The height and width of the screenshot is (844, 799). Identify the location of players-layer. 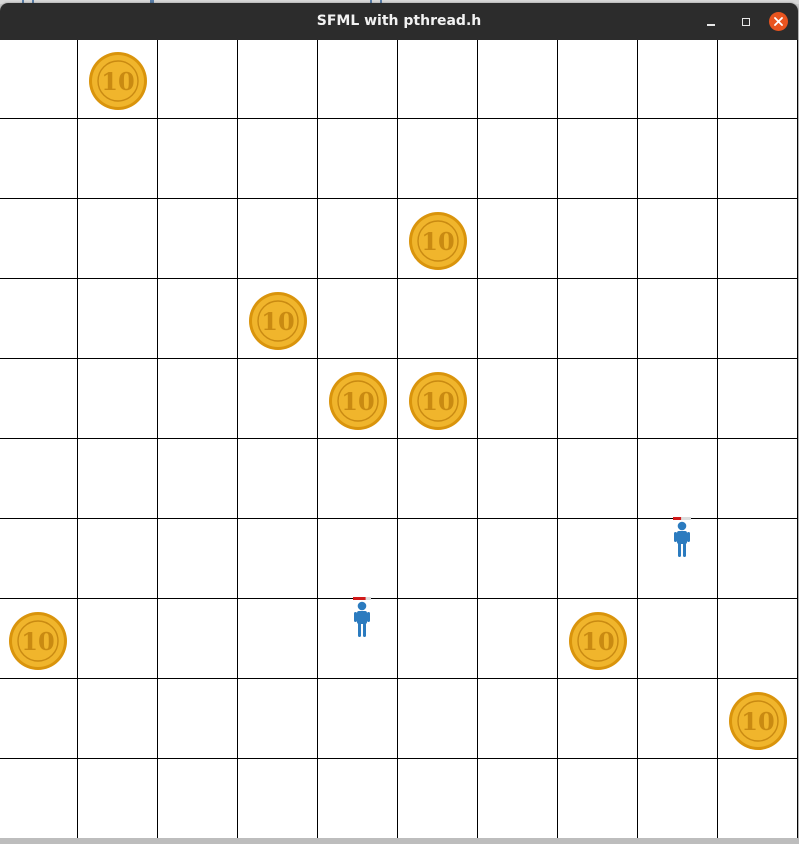
(522, 577).